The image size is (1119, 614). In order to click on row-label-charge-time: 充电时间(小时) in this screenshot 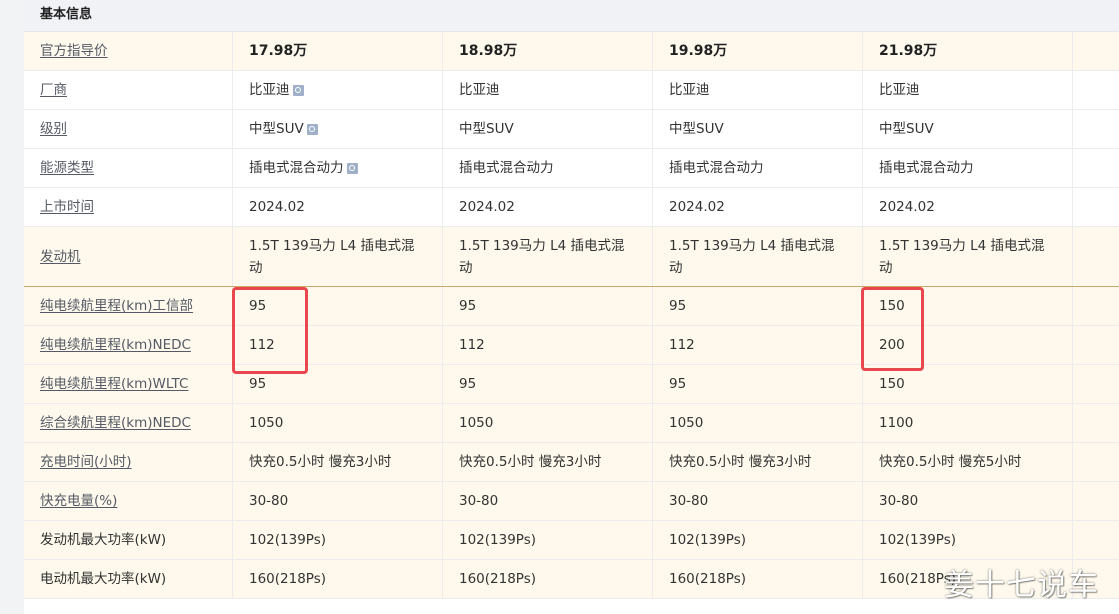, I will do `click(128, 462)`.